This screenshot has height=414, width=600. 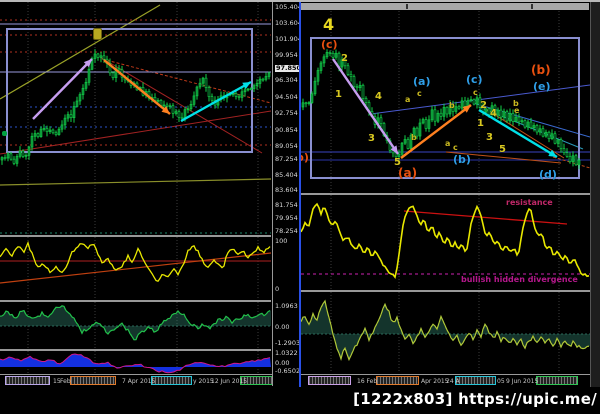 I want to click on right-edge-strip, so click(x=595, y=194).